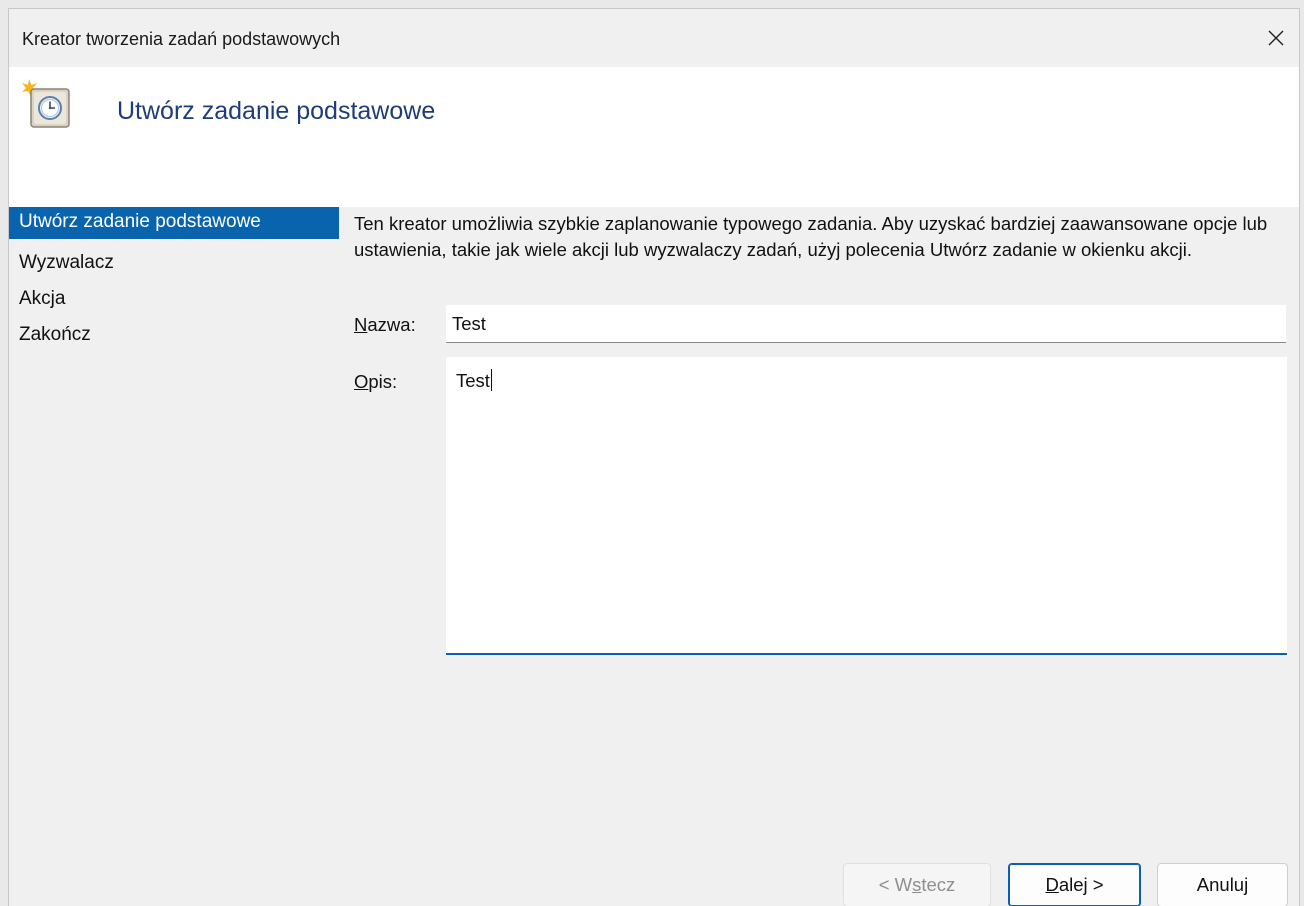 The image size is (1304, 906). I want to click on back-label-post: tecz, so click(938, 884).